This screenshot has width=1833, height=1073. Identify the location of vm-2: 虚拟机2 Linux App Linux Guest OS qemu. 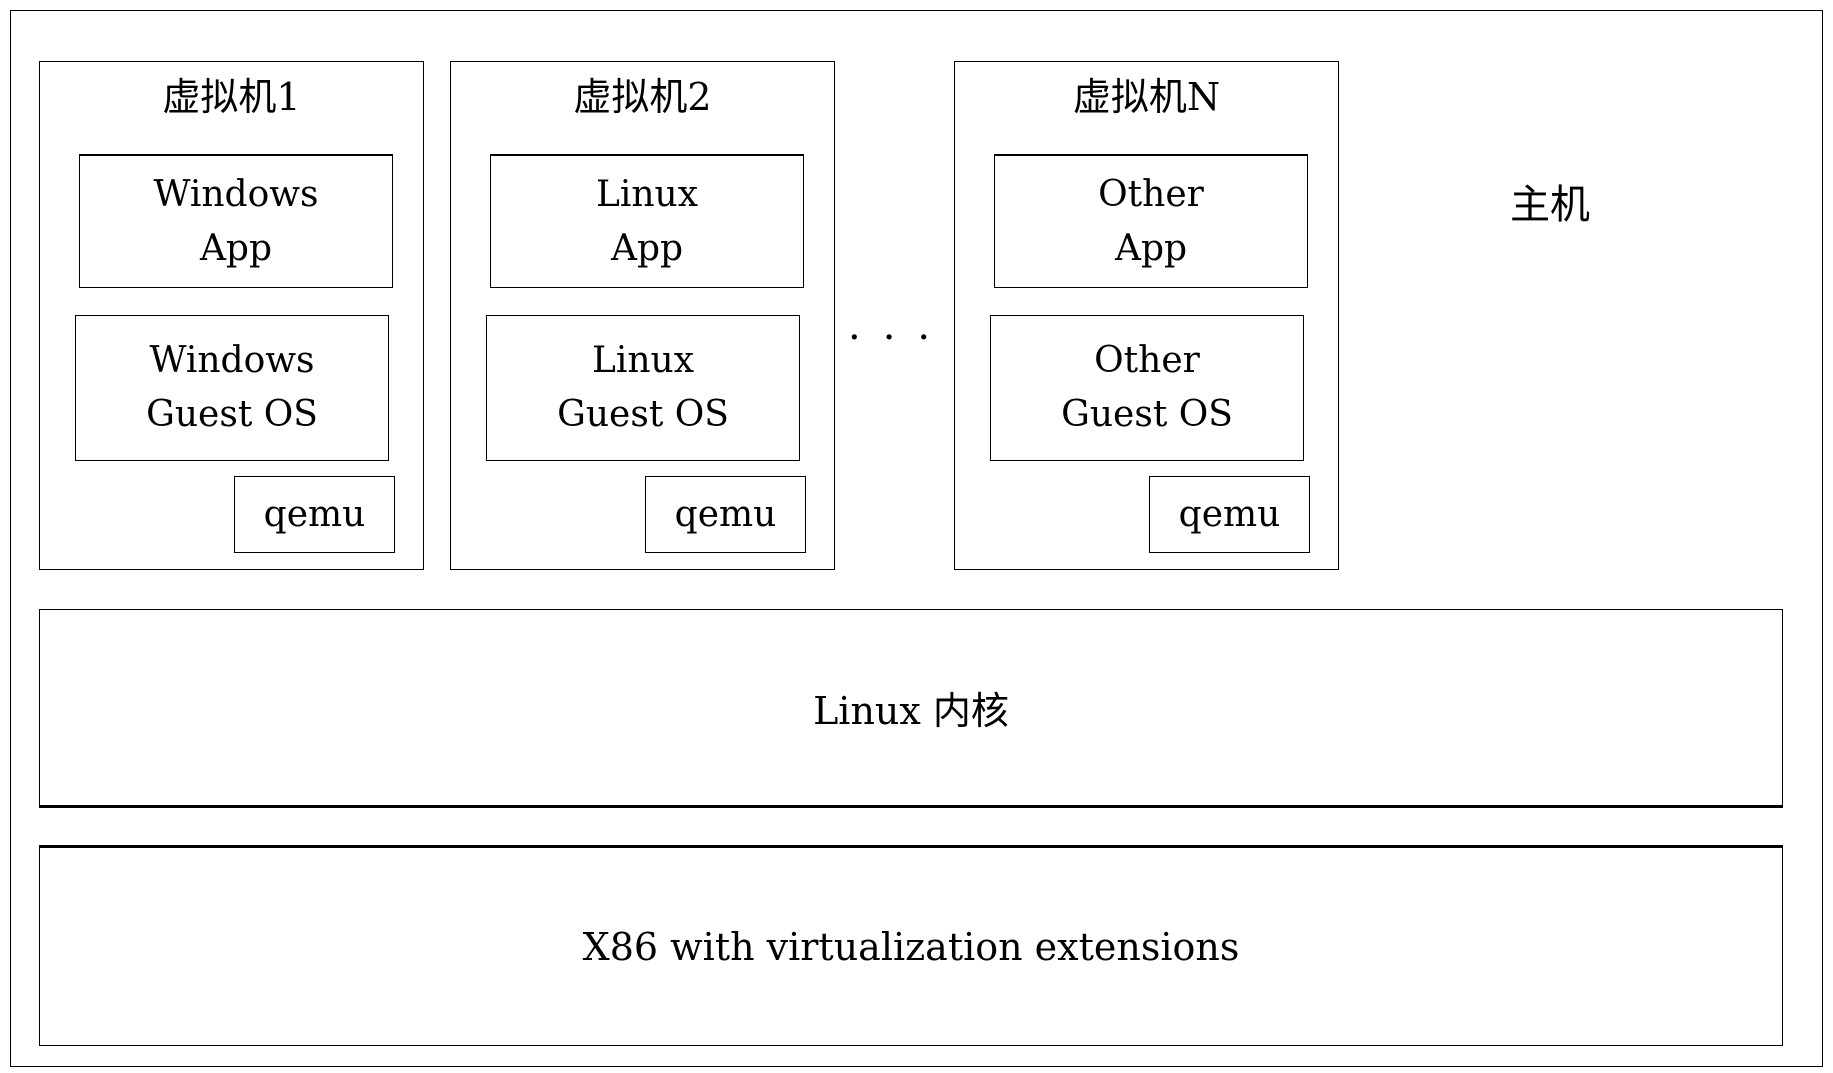
(642, 315).